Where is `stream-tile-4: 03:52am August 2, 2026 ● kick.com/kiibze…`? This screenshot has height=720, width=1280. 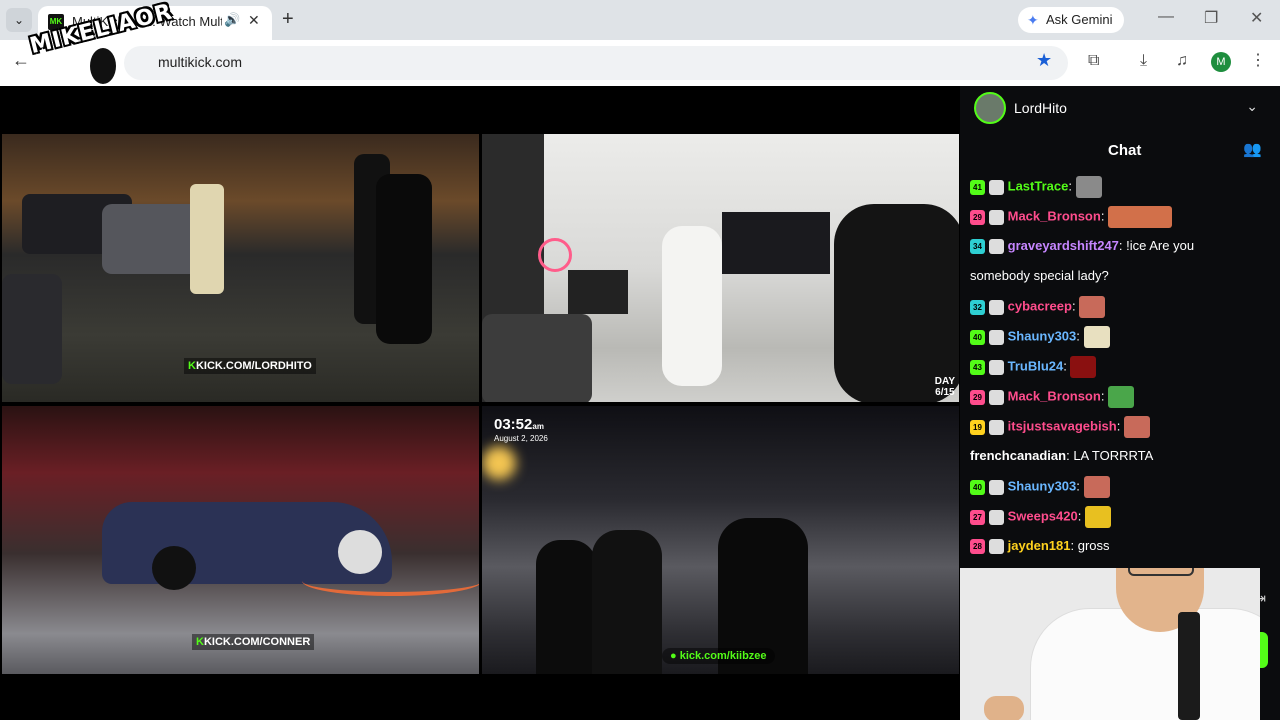 stream-tile-4: 03:52am August 2, 2026 ● kick.com/kiibze… is located at coordinates (720, 540).